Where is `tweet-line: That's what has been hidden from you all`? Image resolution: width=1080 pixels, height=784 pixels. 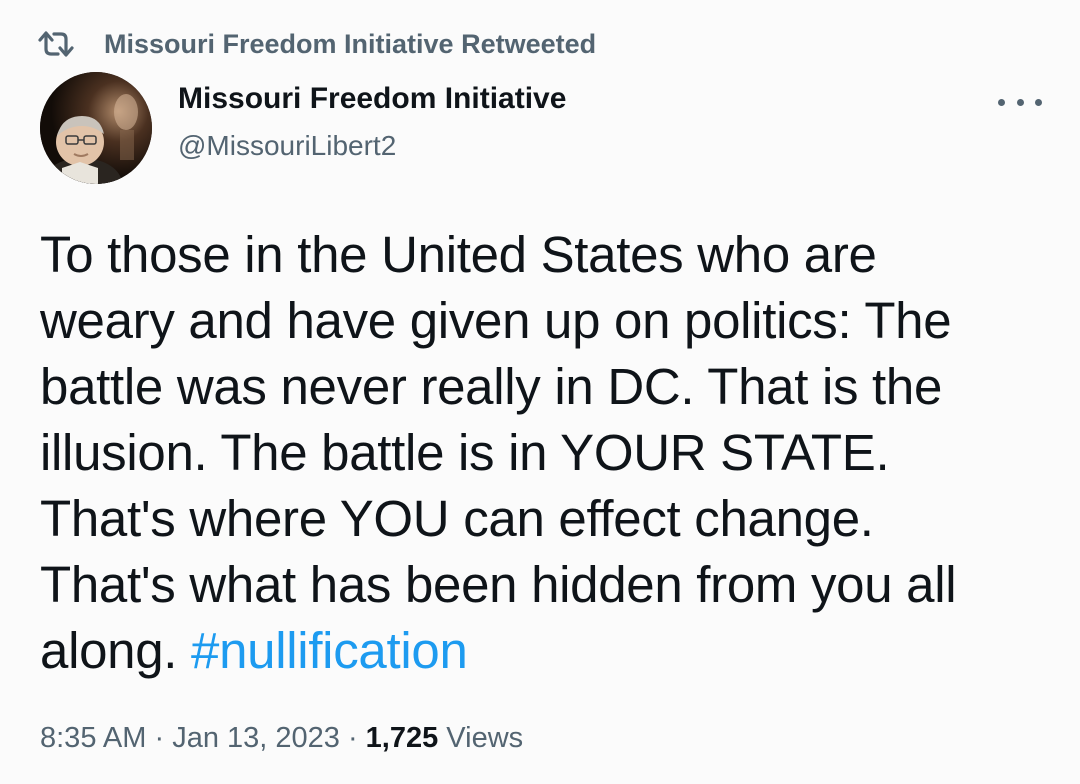
tweet-line: That's what has been hidden from you all is located at coordinates (498, 584).